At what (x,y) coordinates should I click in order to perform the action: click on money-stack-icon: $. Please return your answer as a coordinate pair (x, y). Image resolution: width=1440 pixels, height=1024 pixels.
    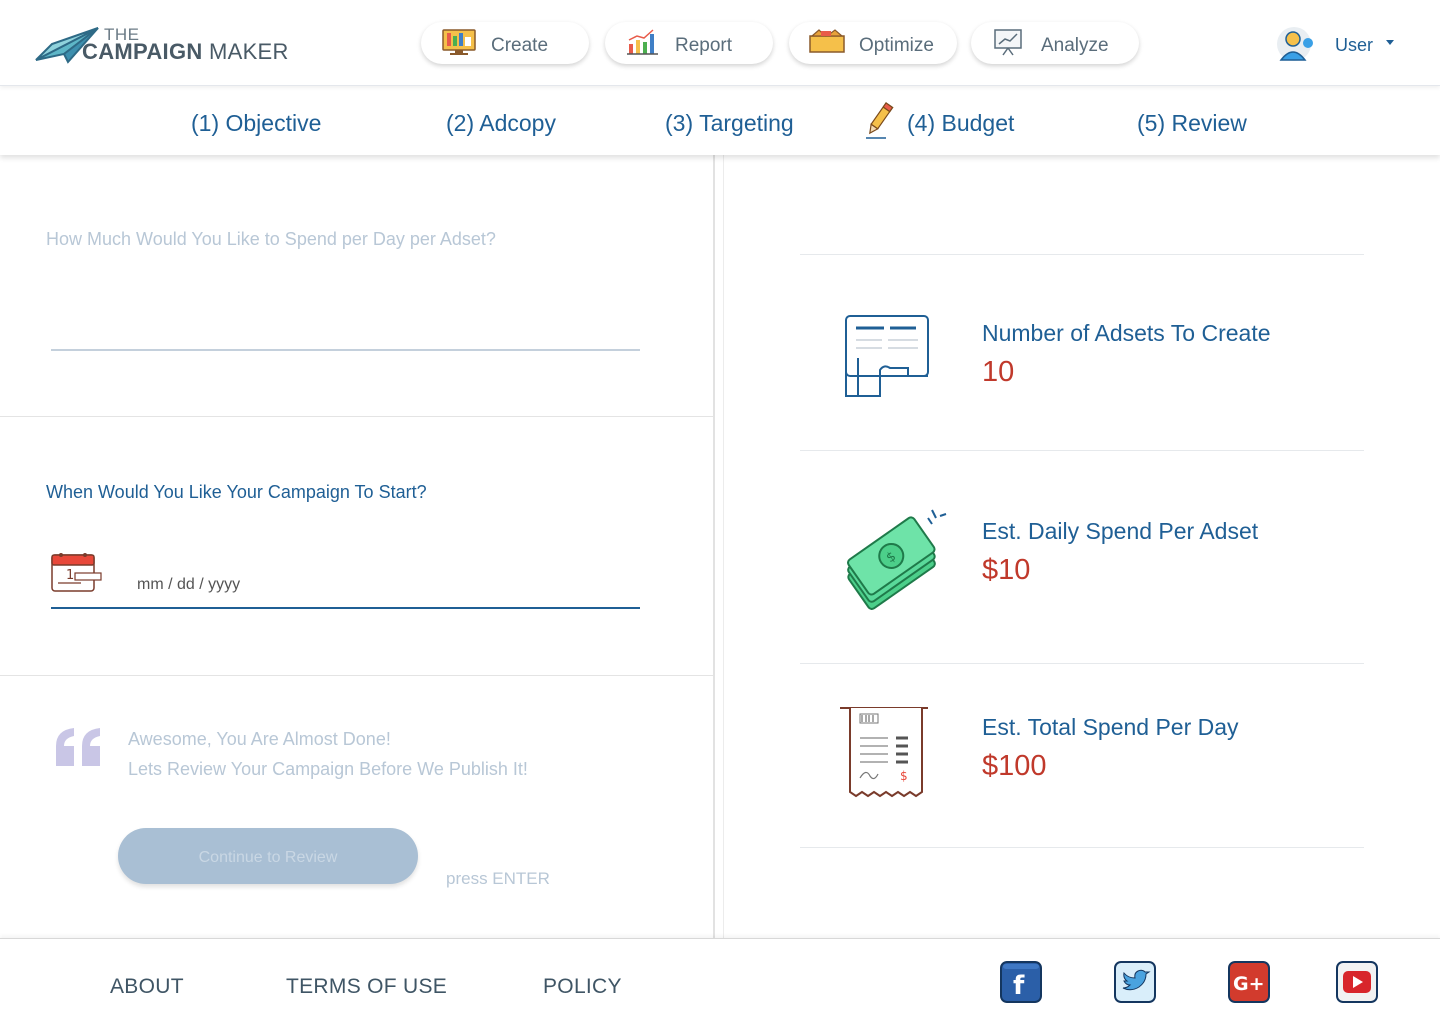
    Looking at the image, I should click on (897, 559).